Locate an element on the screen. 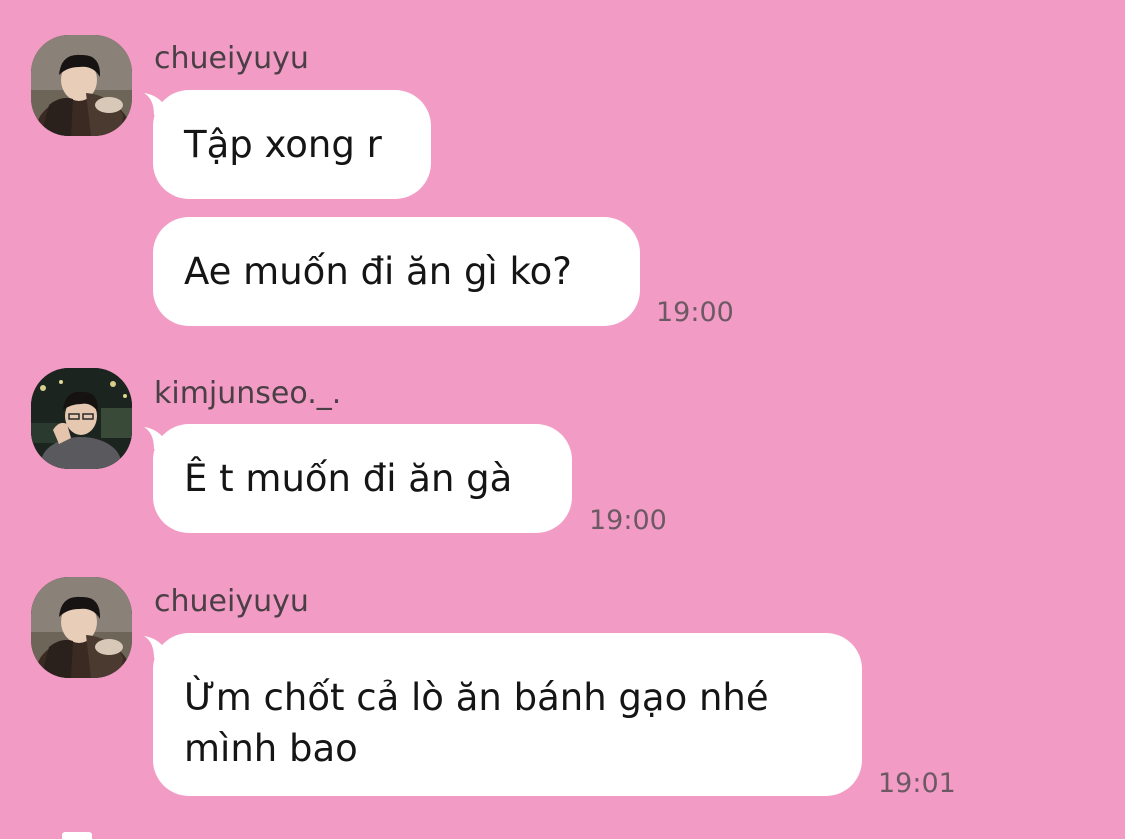 The height and width of the screenshot is (839, 1125). message-text: Ae muốn đi ăn gì ko? is located at coordinates (378, 271).